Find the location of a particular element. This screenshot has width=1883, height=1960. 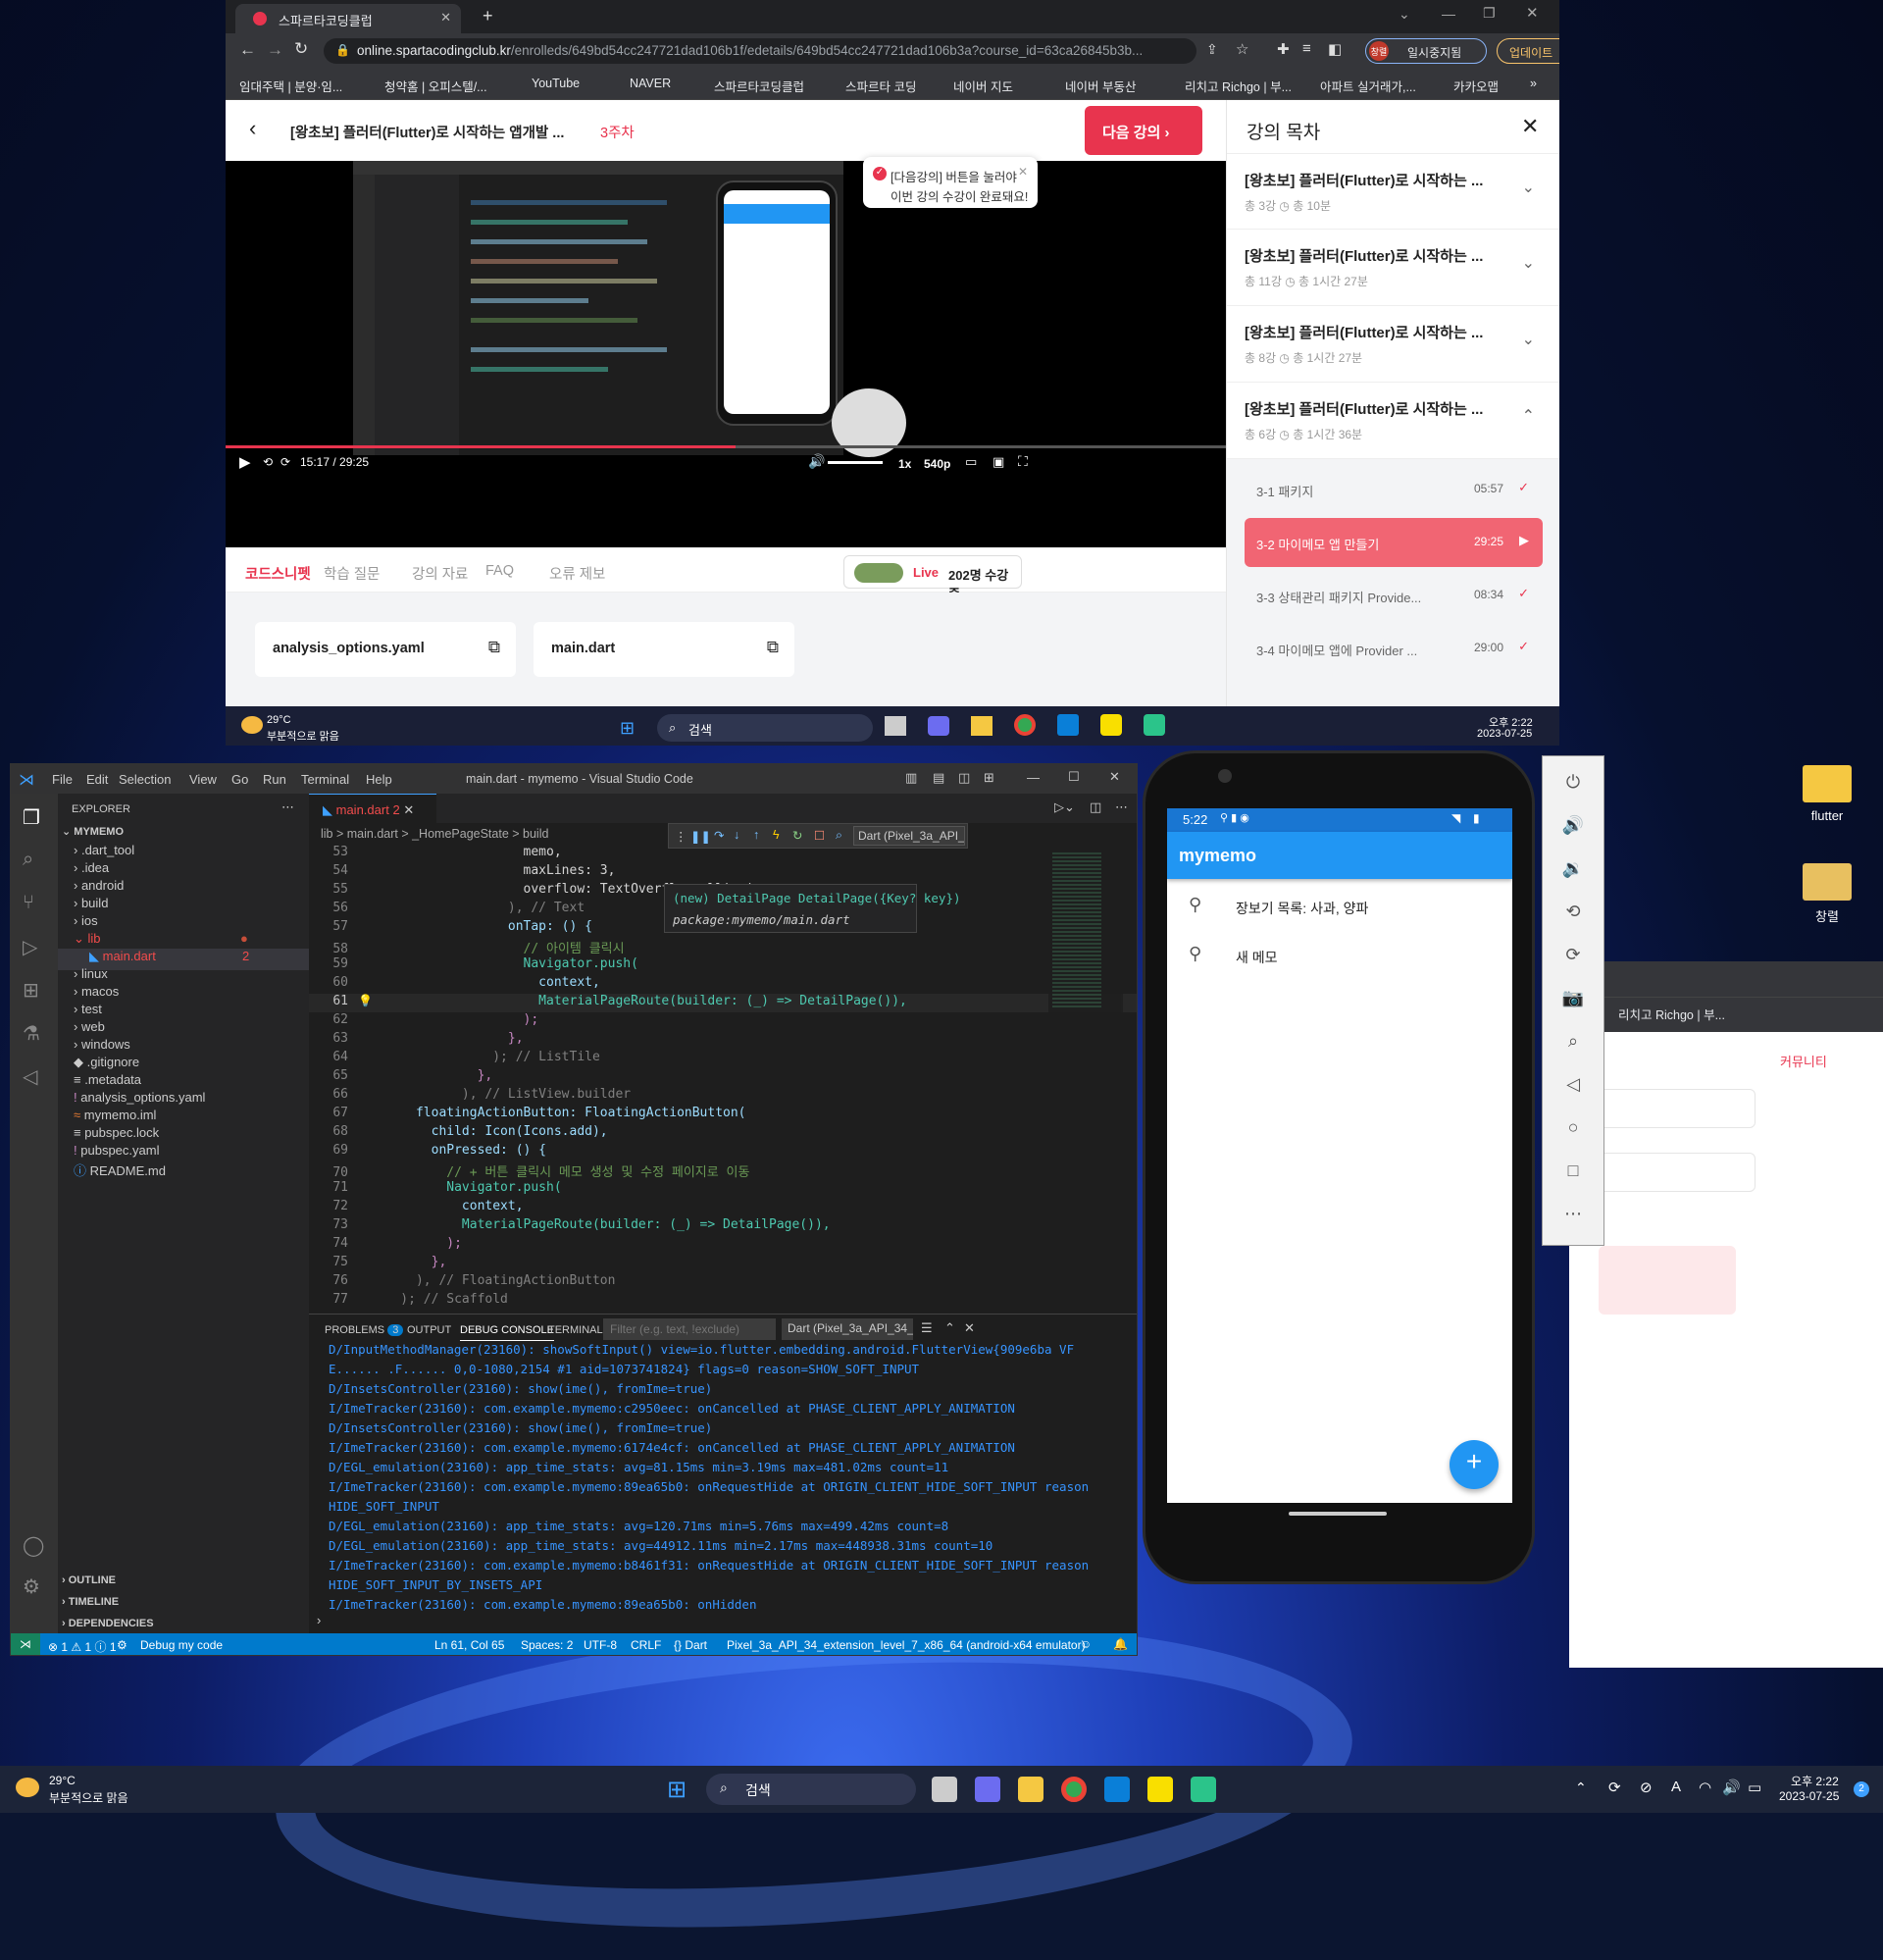

feedback-icon: ☺ is located at coordinates (1086, 1644).